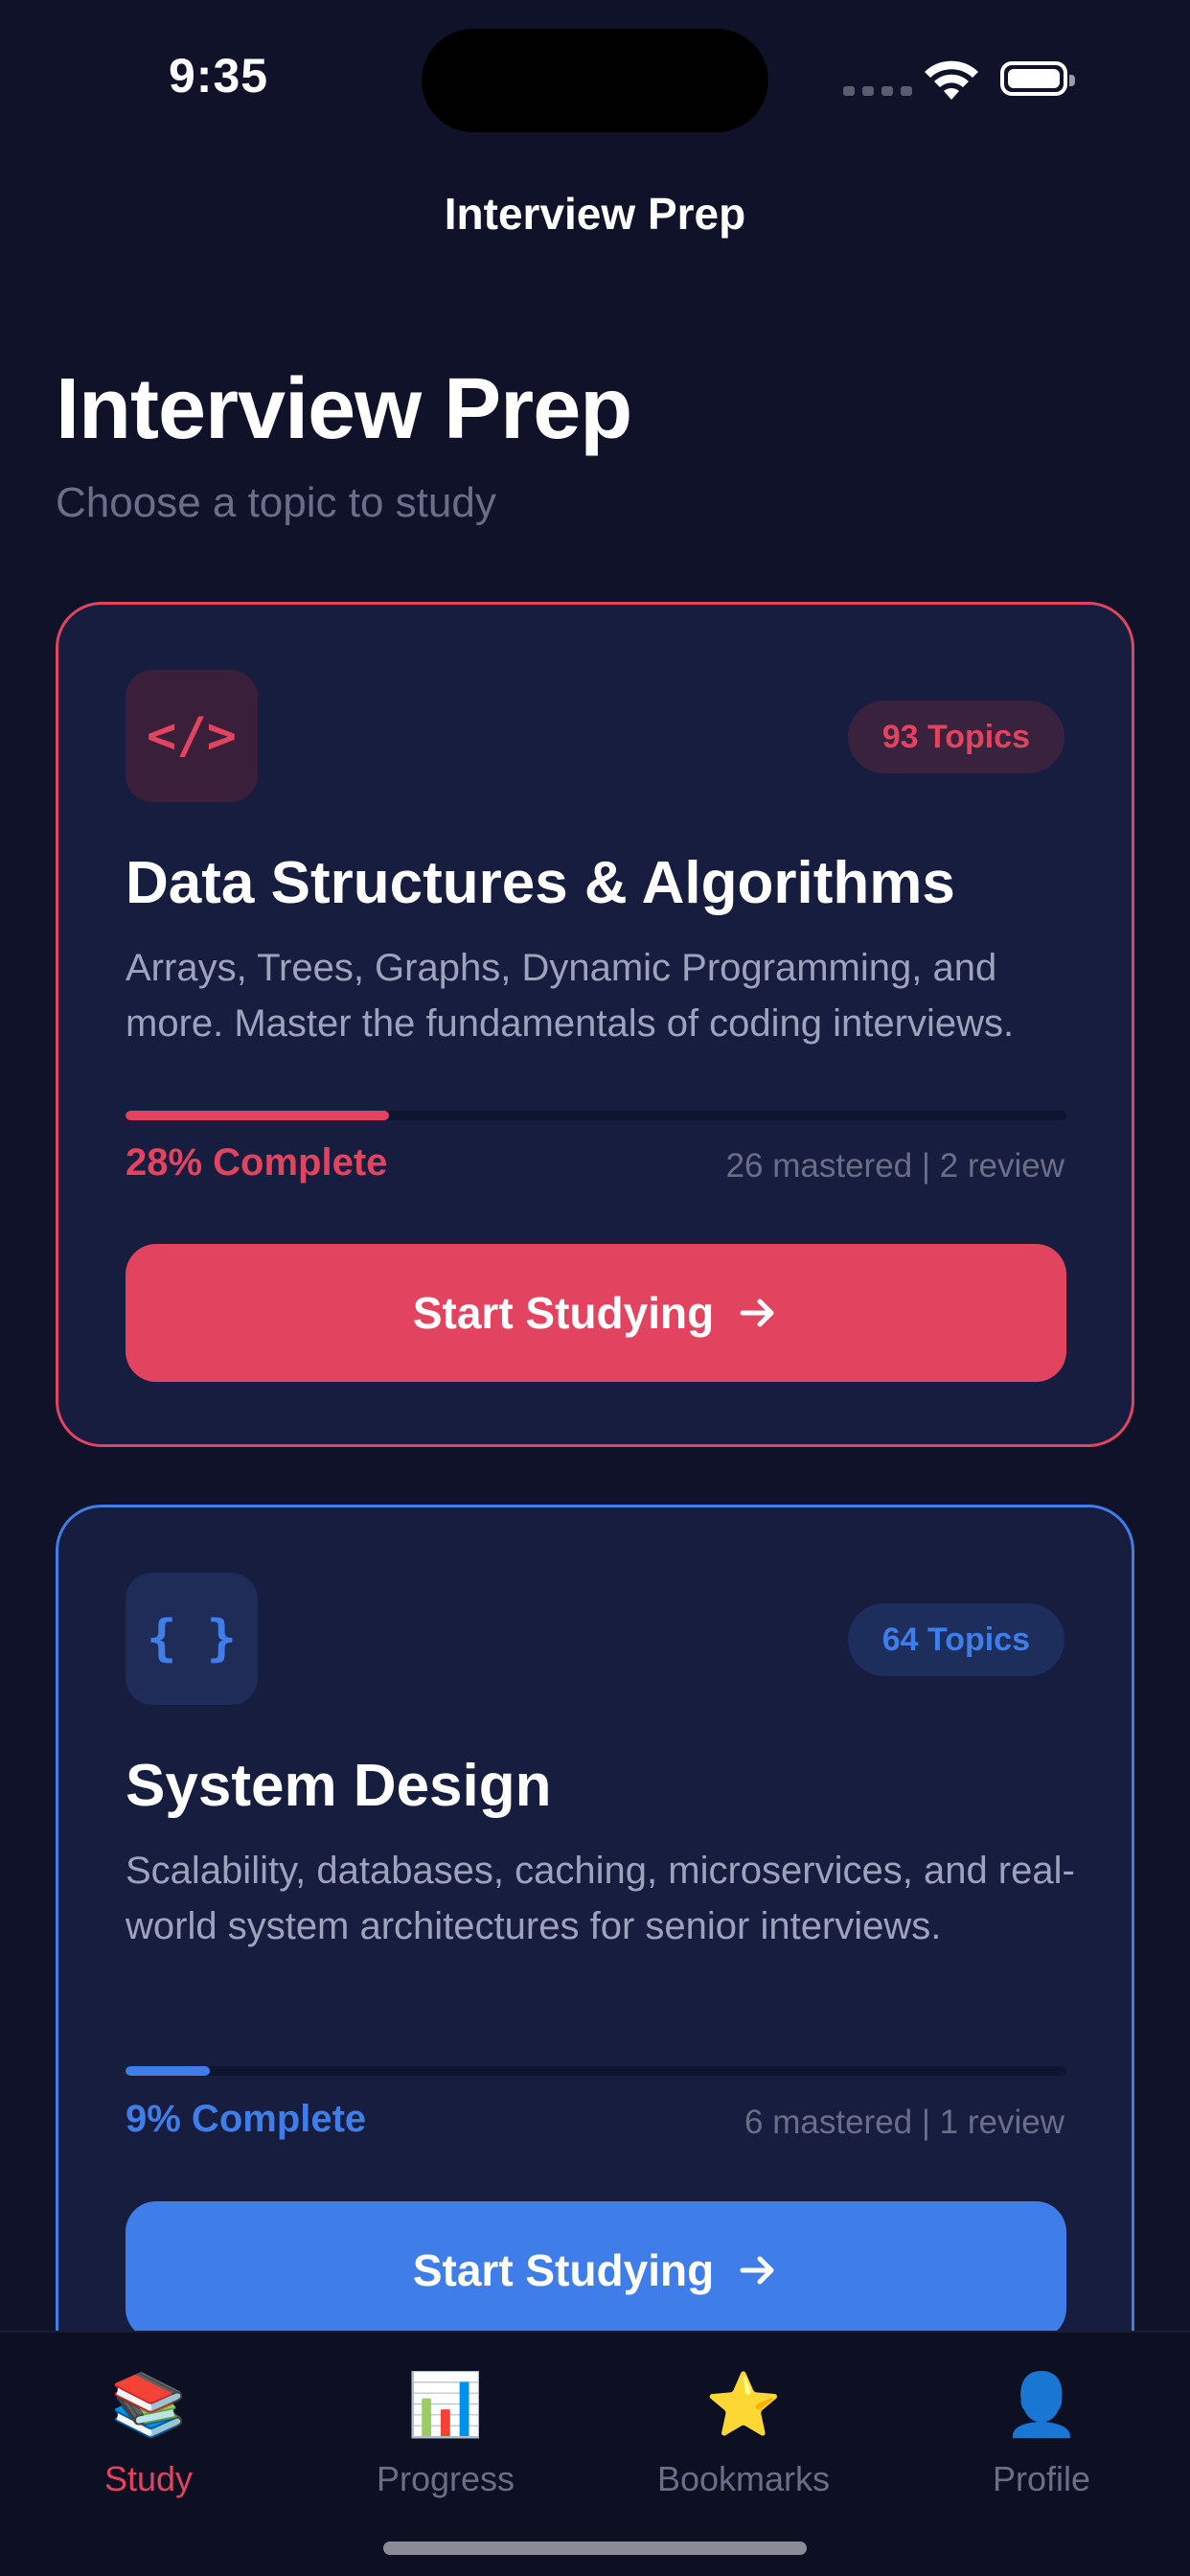 Image resolution: width=1190 pixels, height=2576 pixels. Describe the element at coordinates (595, 214) in the screenshot. I see `nav-title: Interview Prep` at that location.